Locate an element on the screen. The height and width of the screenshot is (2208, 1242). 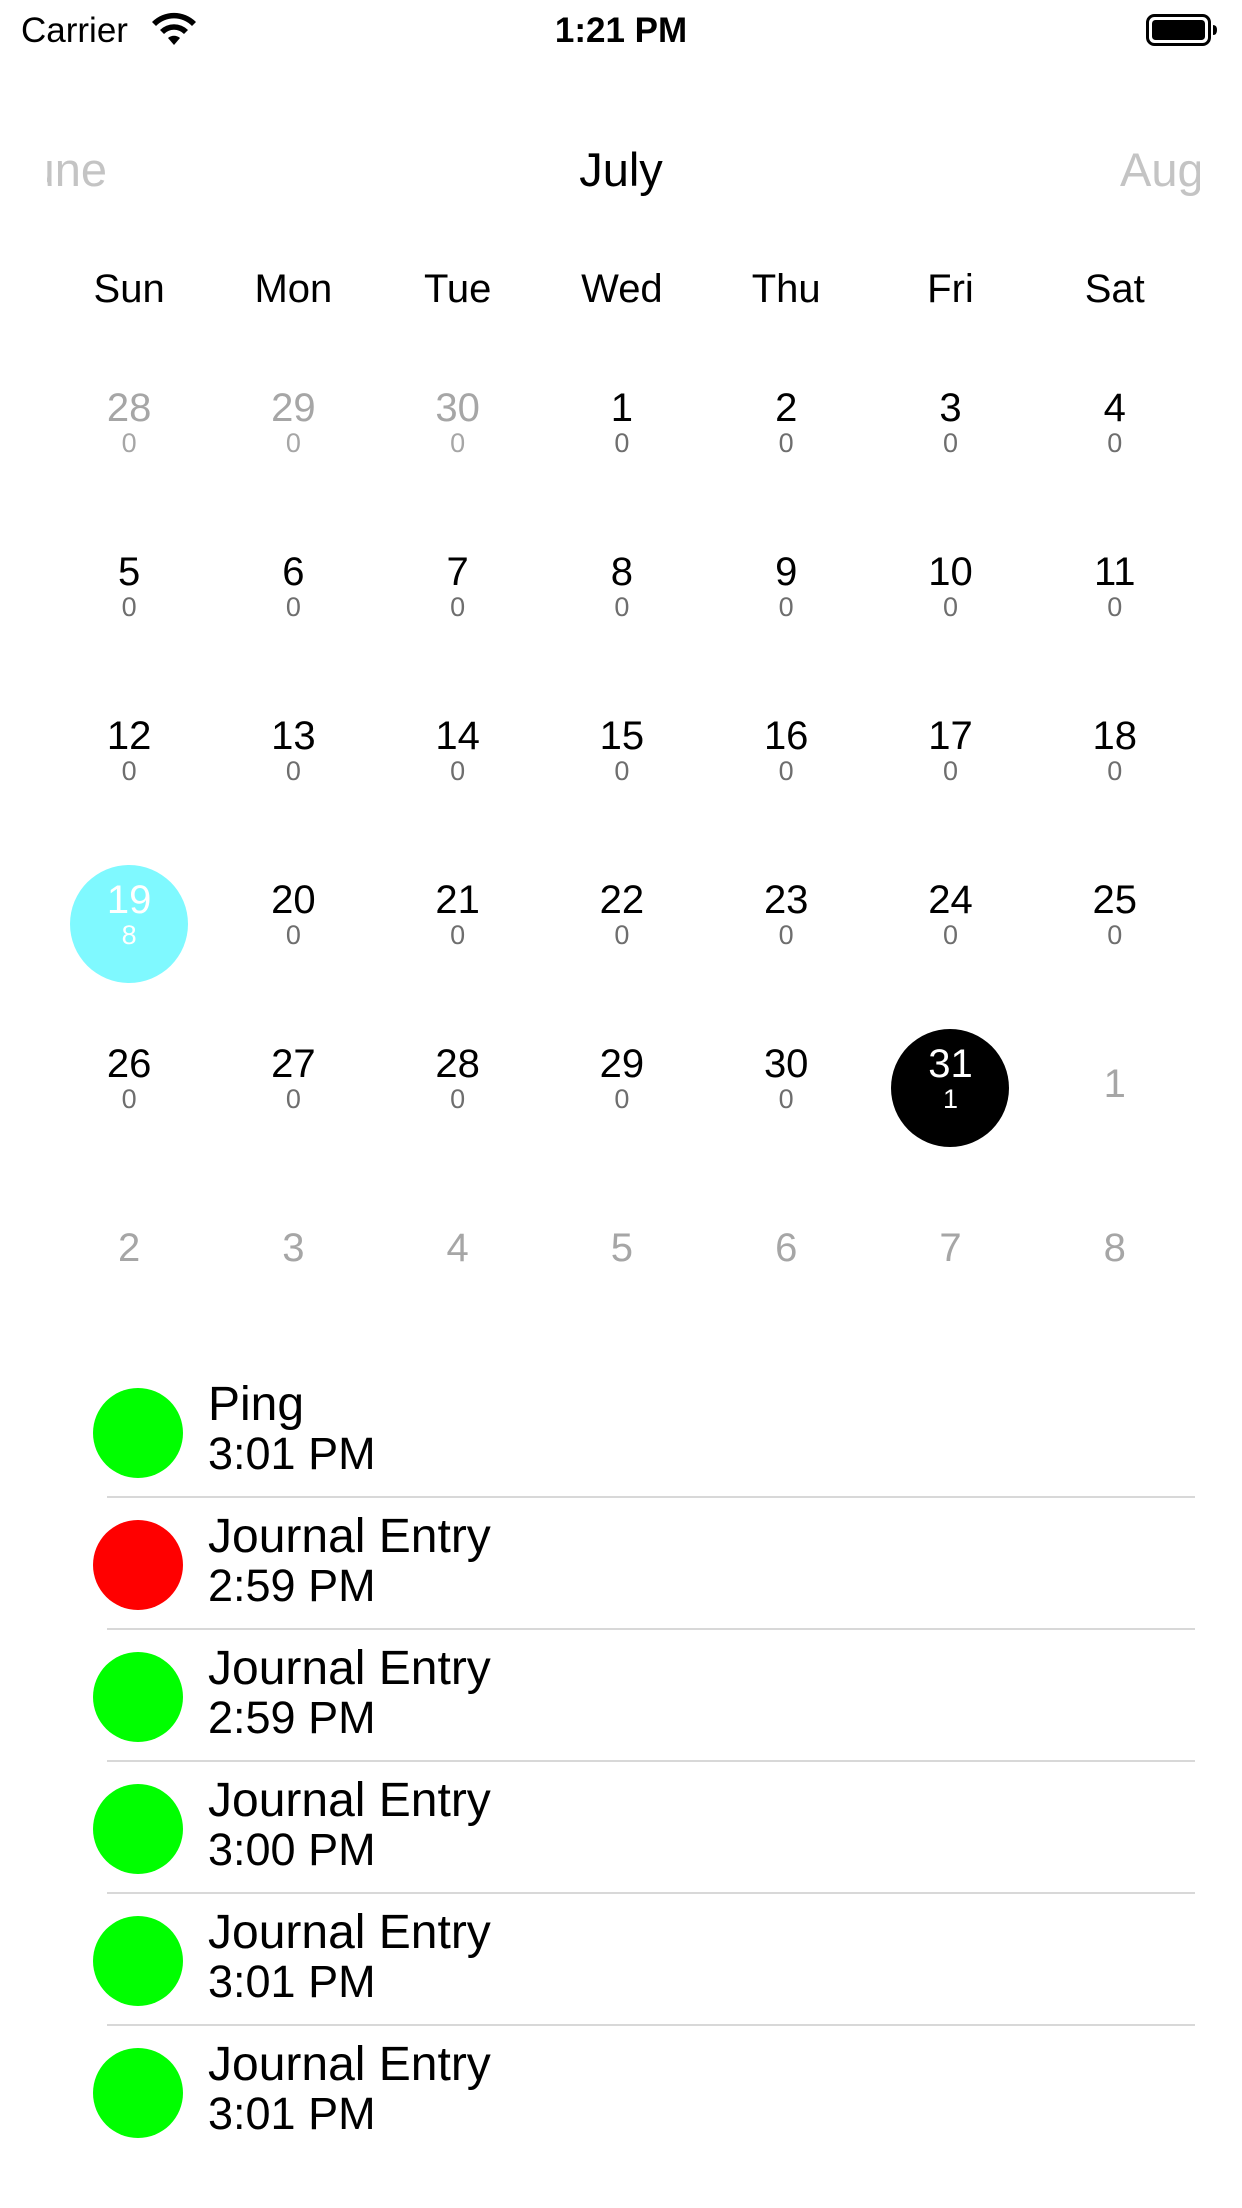
calendar-day: 16 0 is located at coordinates (786, 760).